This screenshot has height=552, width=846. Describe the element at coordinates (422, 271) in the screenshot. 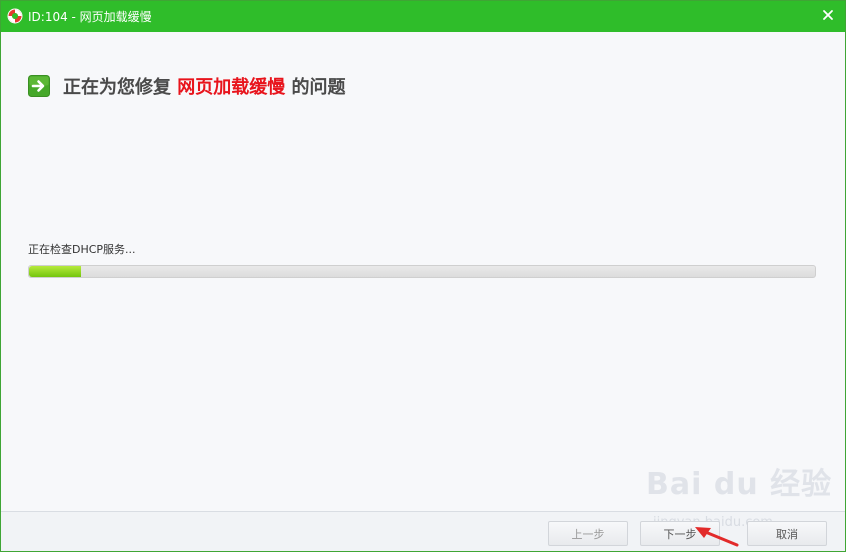

I see `progress-bar` at that location.